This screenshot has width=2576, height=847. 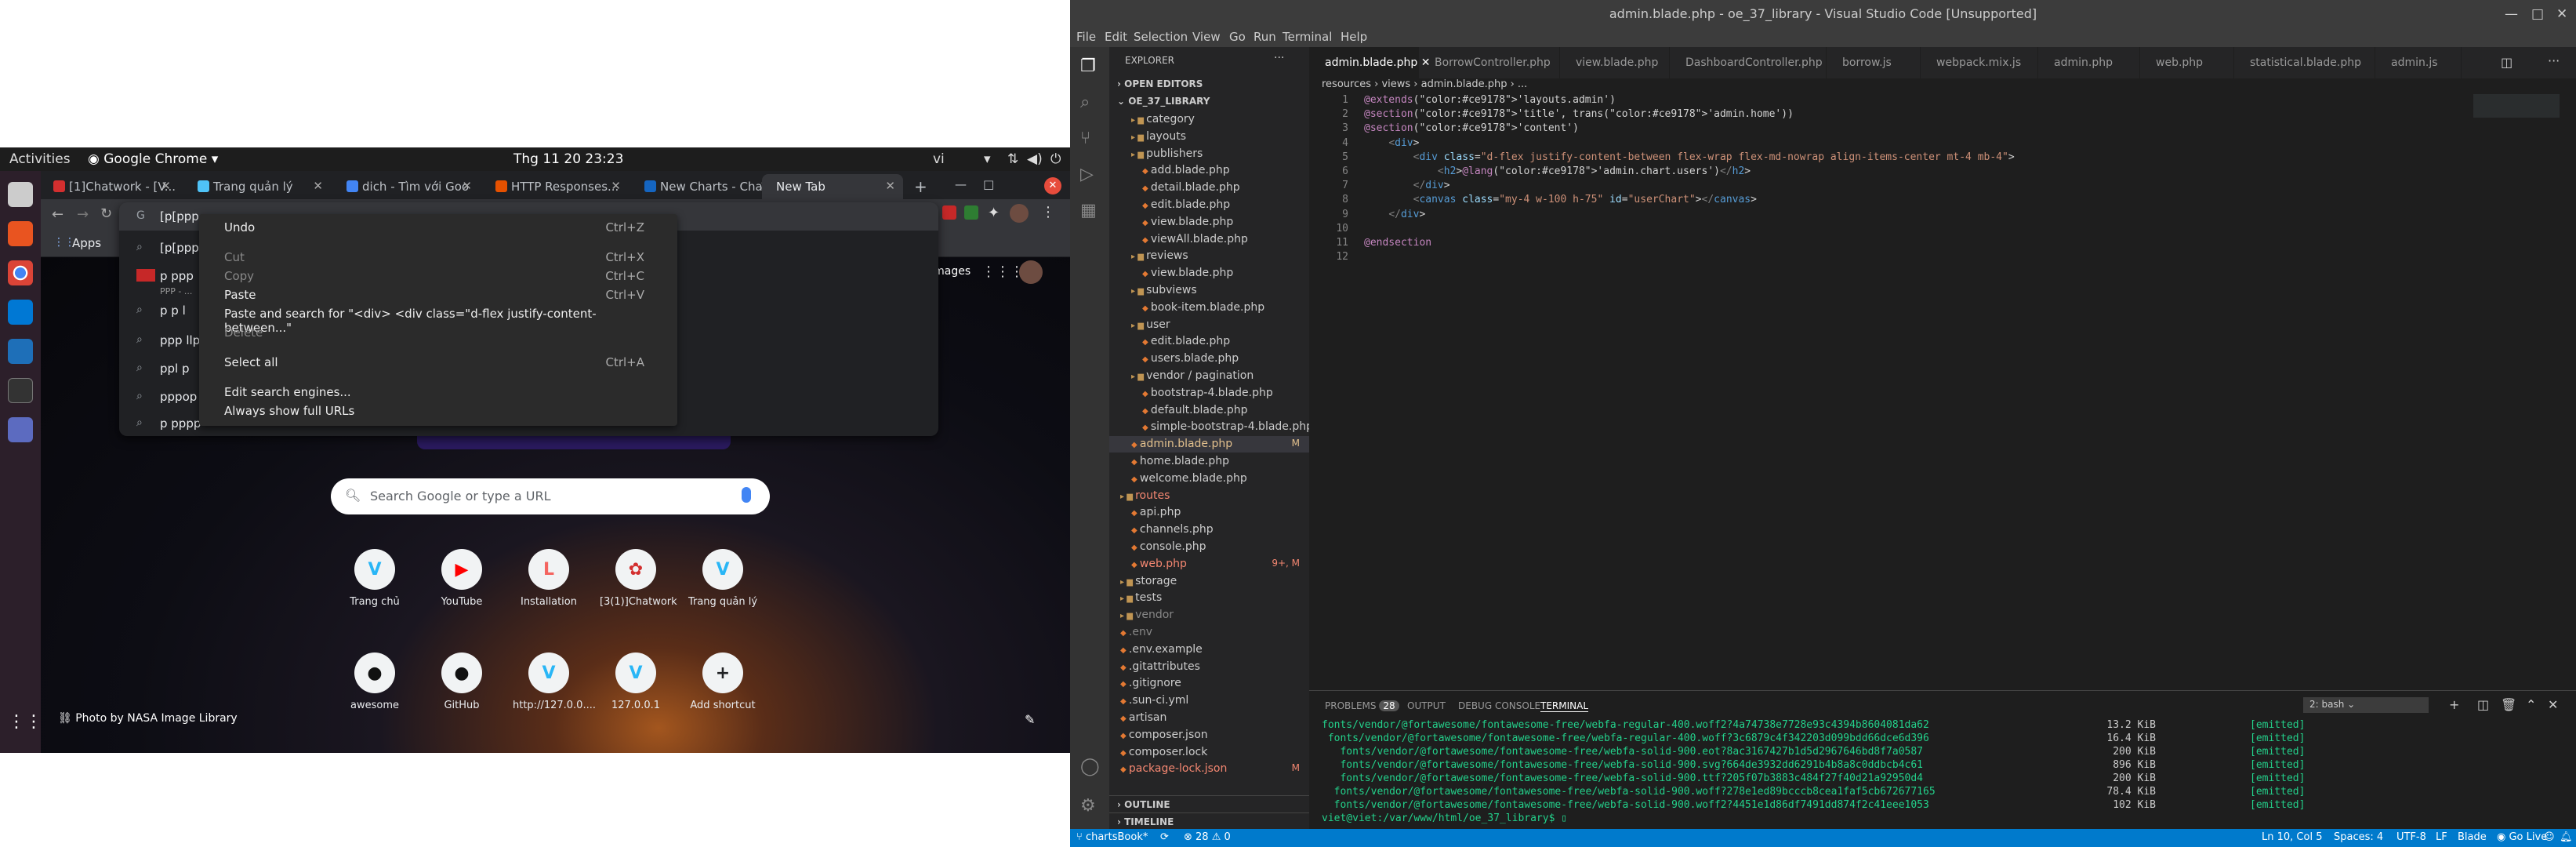 I want to click on vscode-insiders-icon, so click(x=21, y=351).